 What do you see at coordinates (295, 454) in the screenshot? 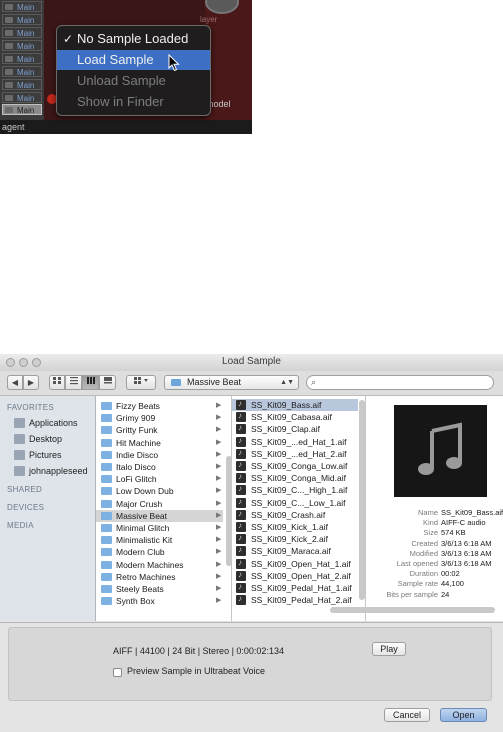
I see `file-row: SS_Kit09_...ed_Hat_2.aif` at bounding box center [295, 454].